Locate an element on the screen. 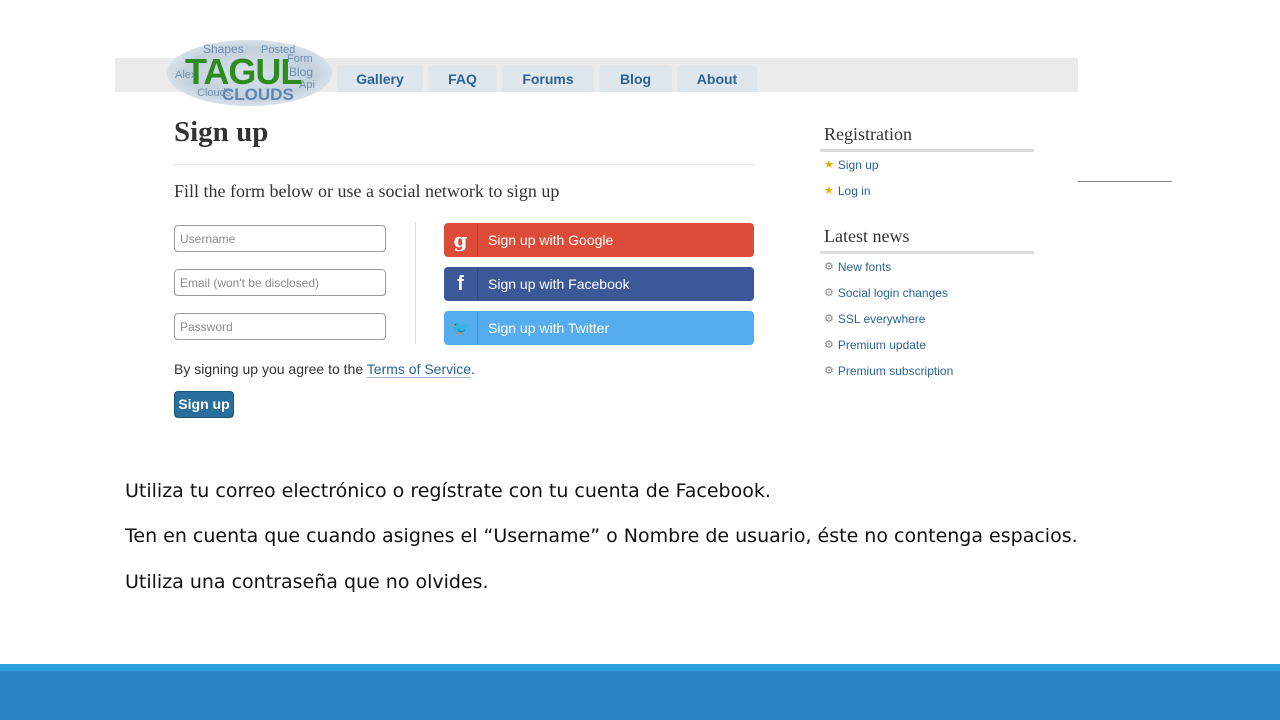  google-signup-label: Sign up with Google is located at coordinates (551, 240).